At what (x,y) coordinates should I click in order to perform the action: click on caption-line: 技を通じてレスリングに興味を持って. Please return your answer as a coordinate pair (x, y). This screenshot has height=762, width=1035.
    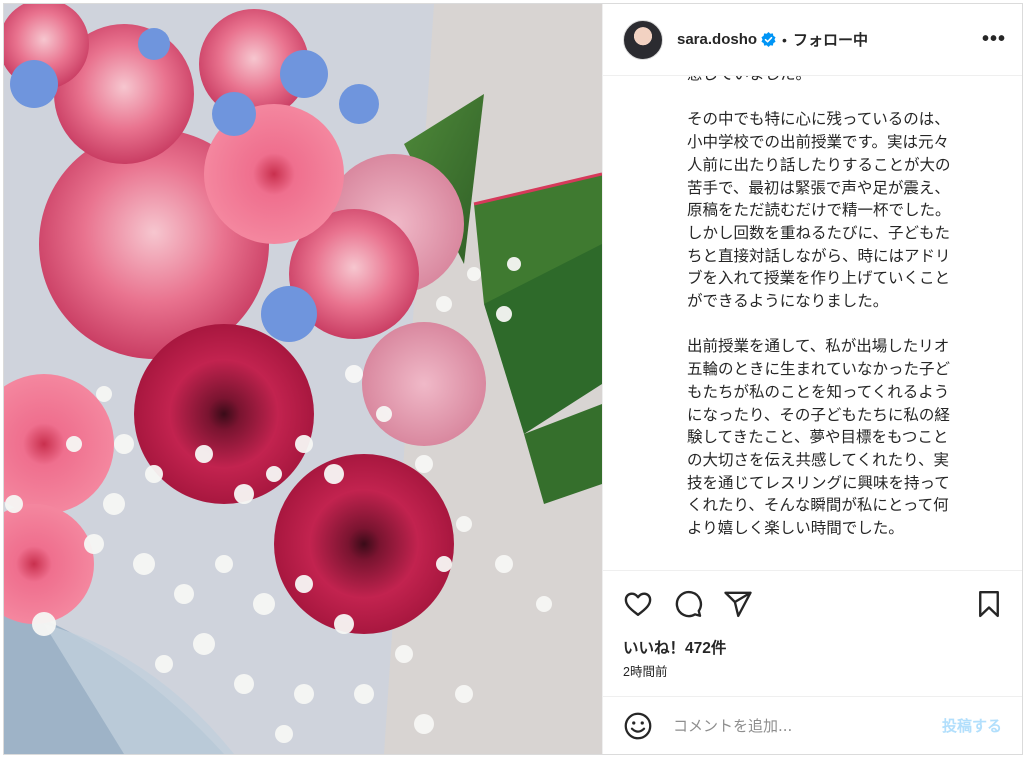
    Looking at the image, I should click on (818, 482).